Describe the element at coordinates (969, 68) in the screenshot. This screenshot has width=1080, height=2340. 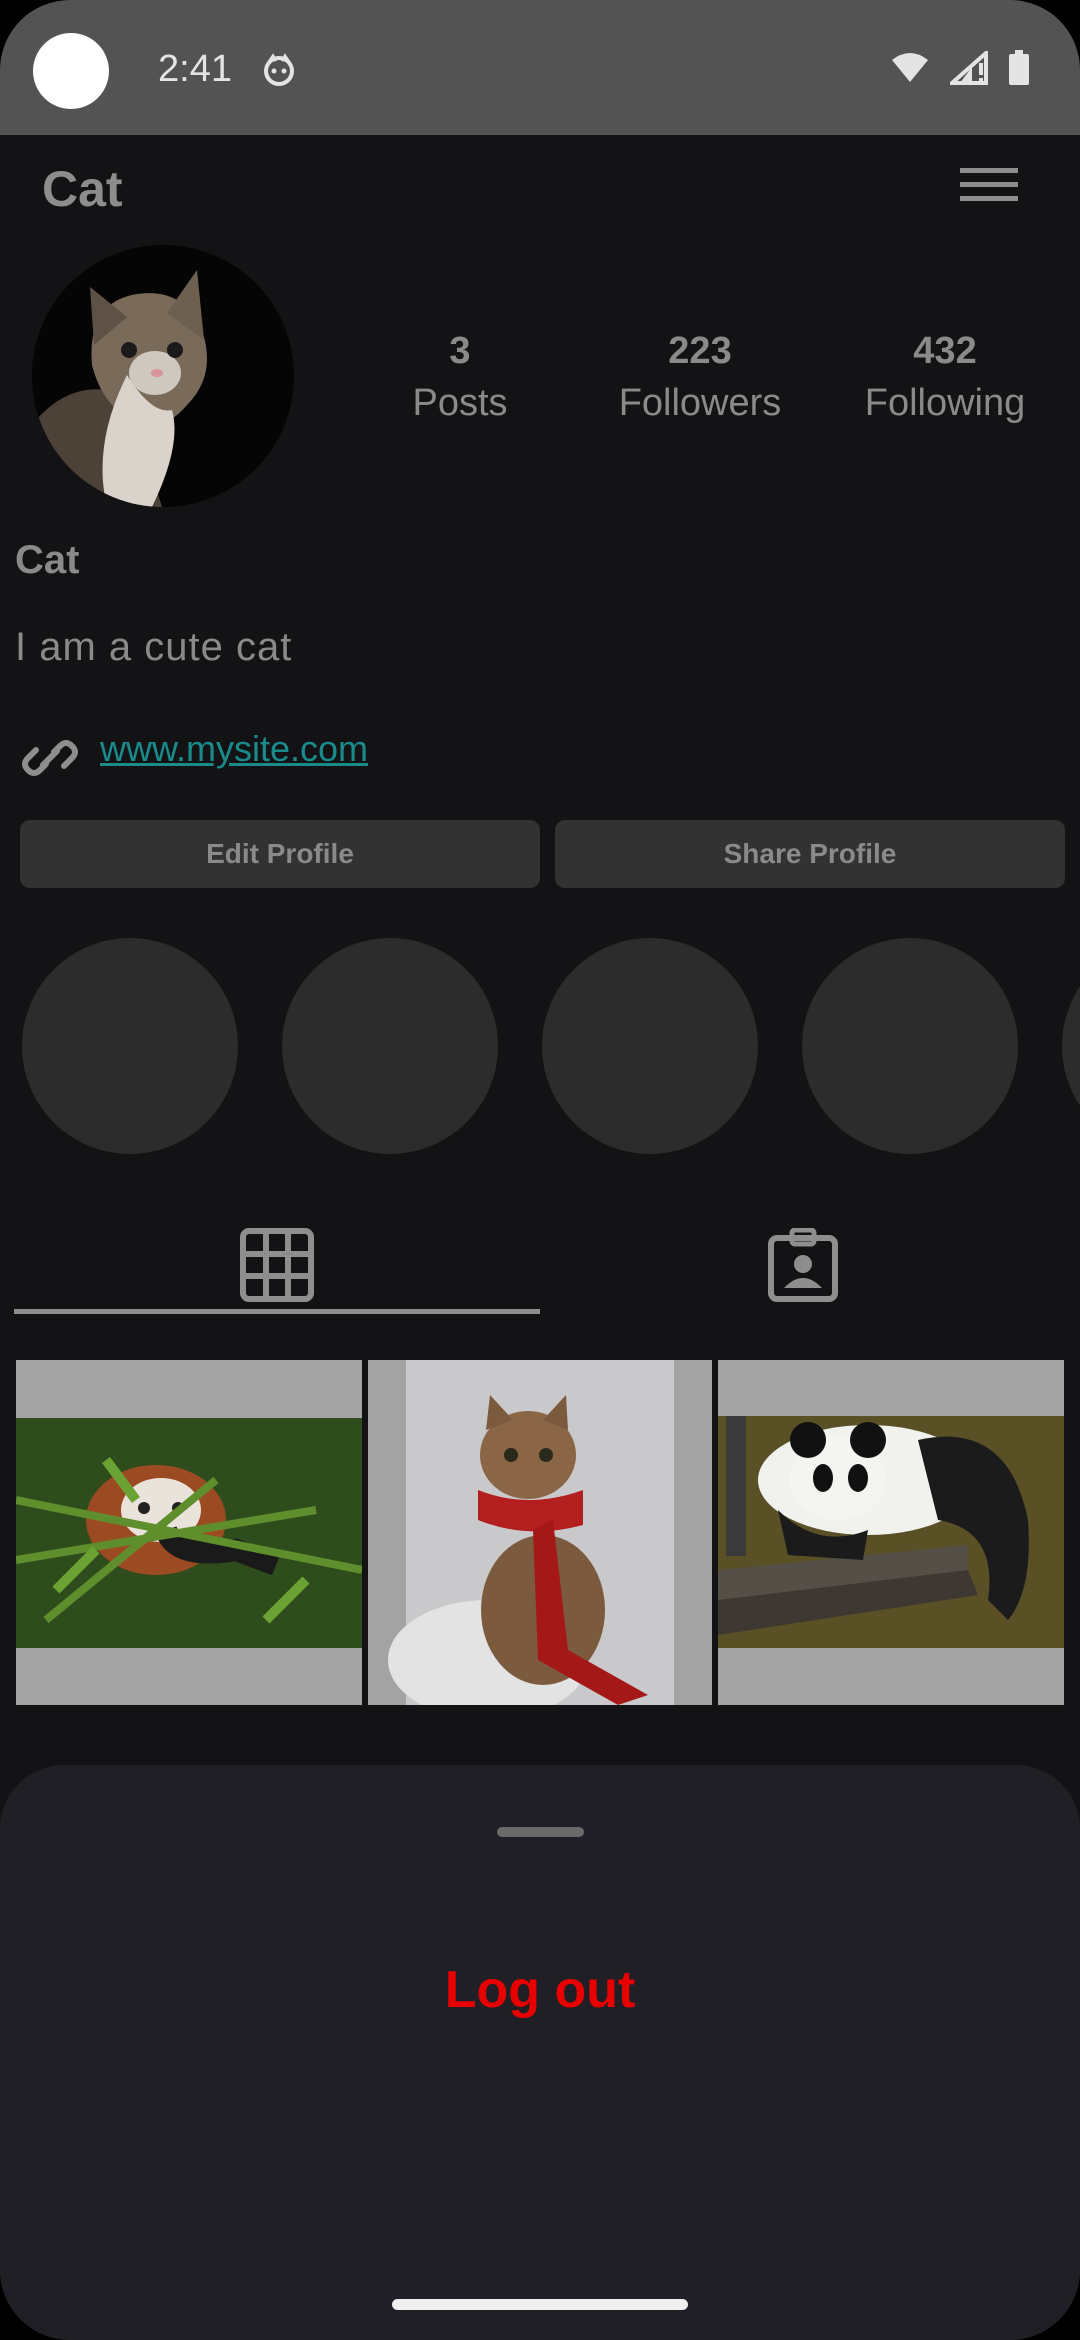
I see `signal-icon` at that location.